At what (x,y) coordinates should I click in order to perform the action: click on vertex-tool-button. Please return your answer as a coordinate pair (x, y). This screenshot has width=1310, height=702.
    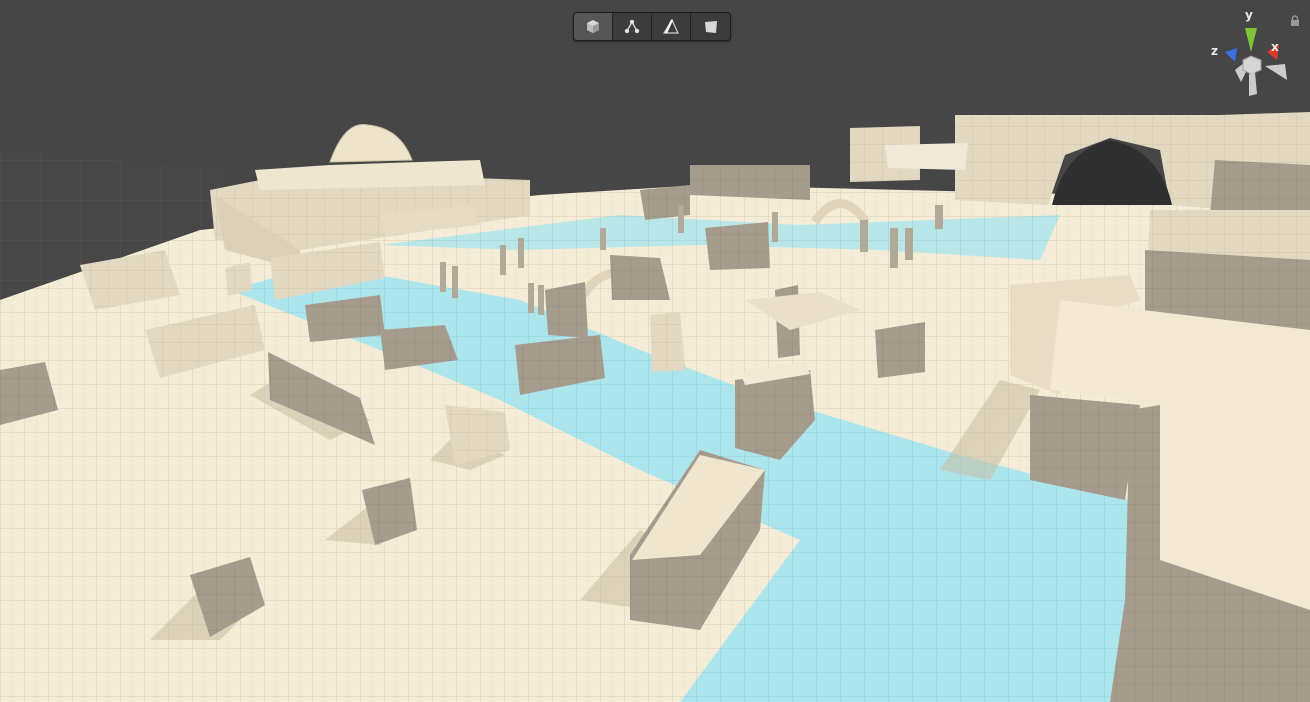
    Looking at the image, I should click on (632, 26).